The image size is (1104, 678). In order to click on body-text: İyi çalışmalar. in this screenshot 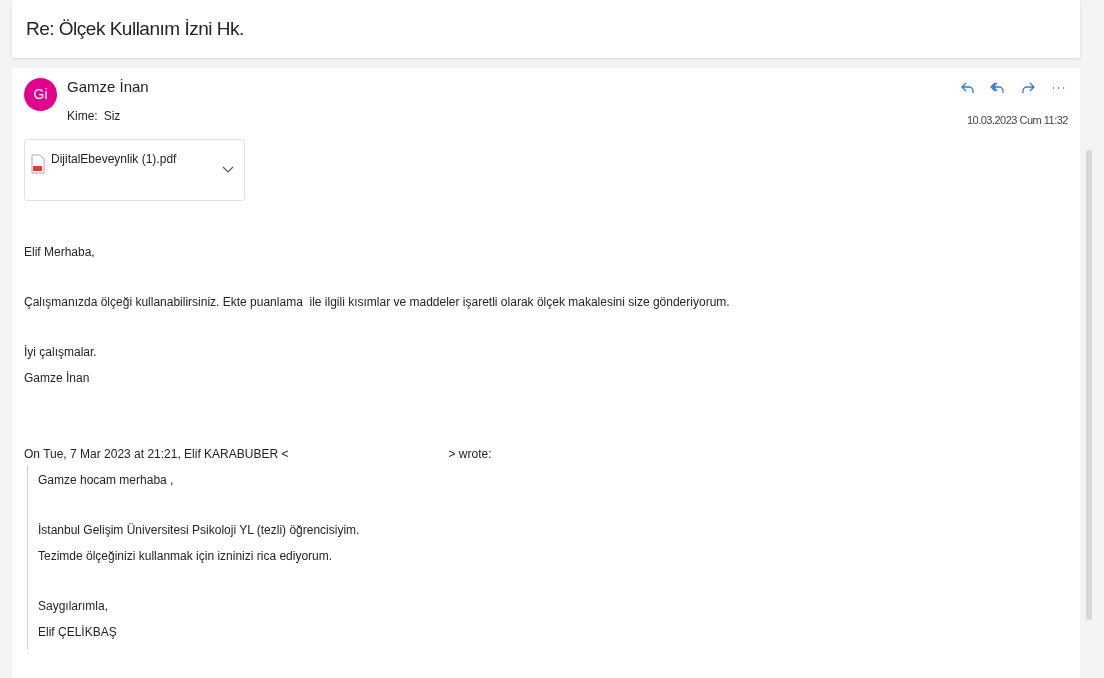, I will do `click(61, 352)`.